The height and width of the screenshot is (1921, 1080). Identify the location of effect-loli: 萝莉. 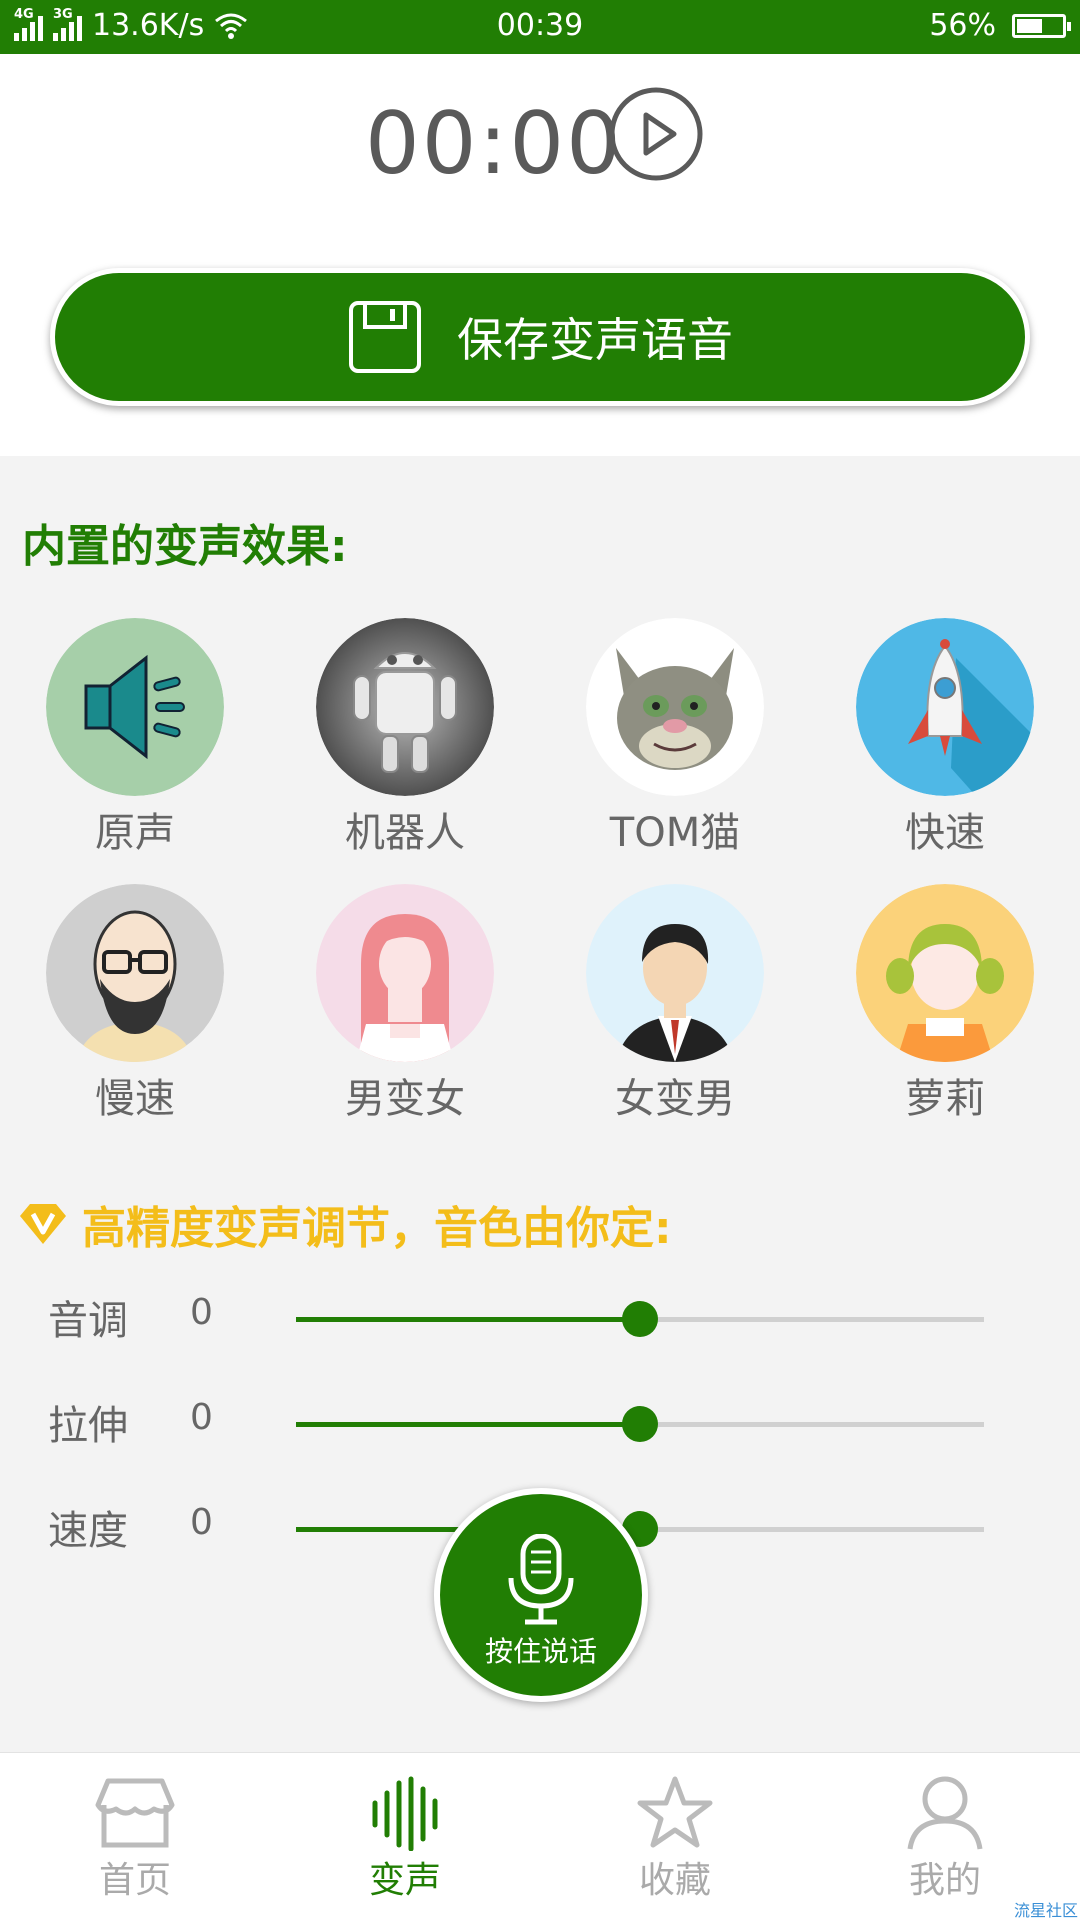
(945, 1004).